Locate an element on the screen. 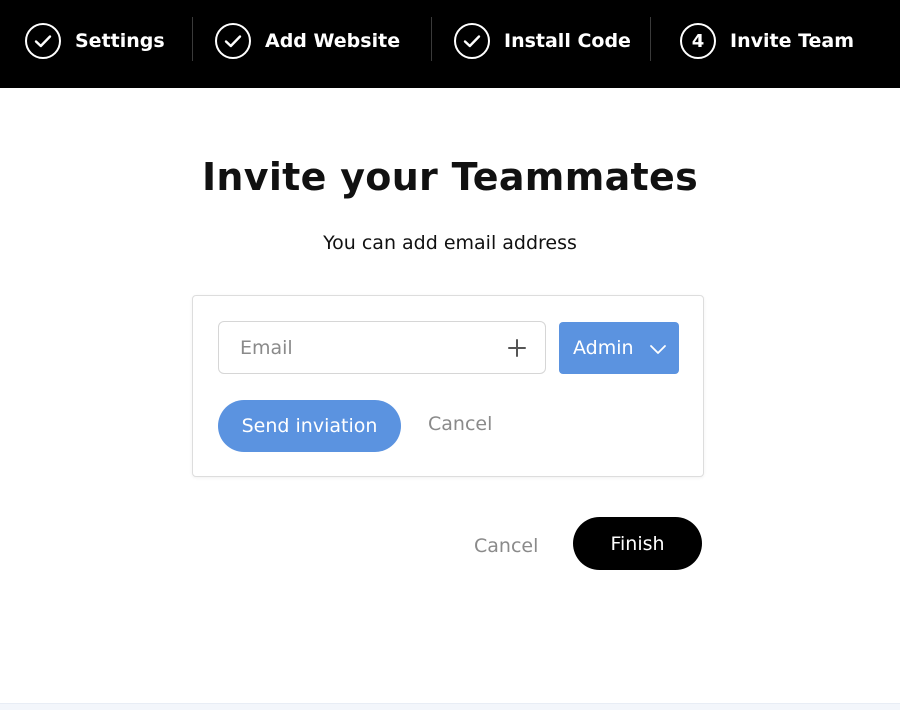  step-label: Add Website is located at coordinates (333, 41).